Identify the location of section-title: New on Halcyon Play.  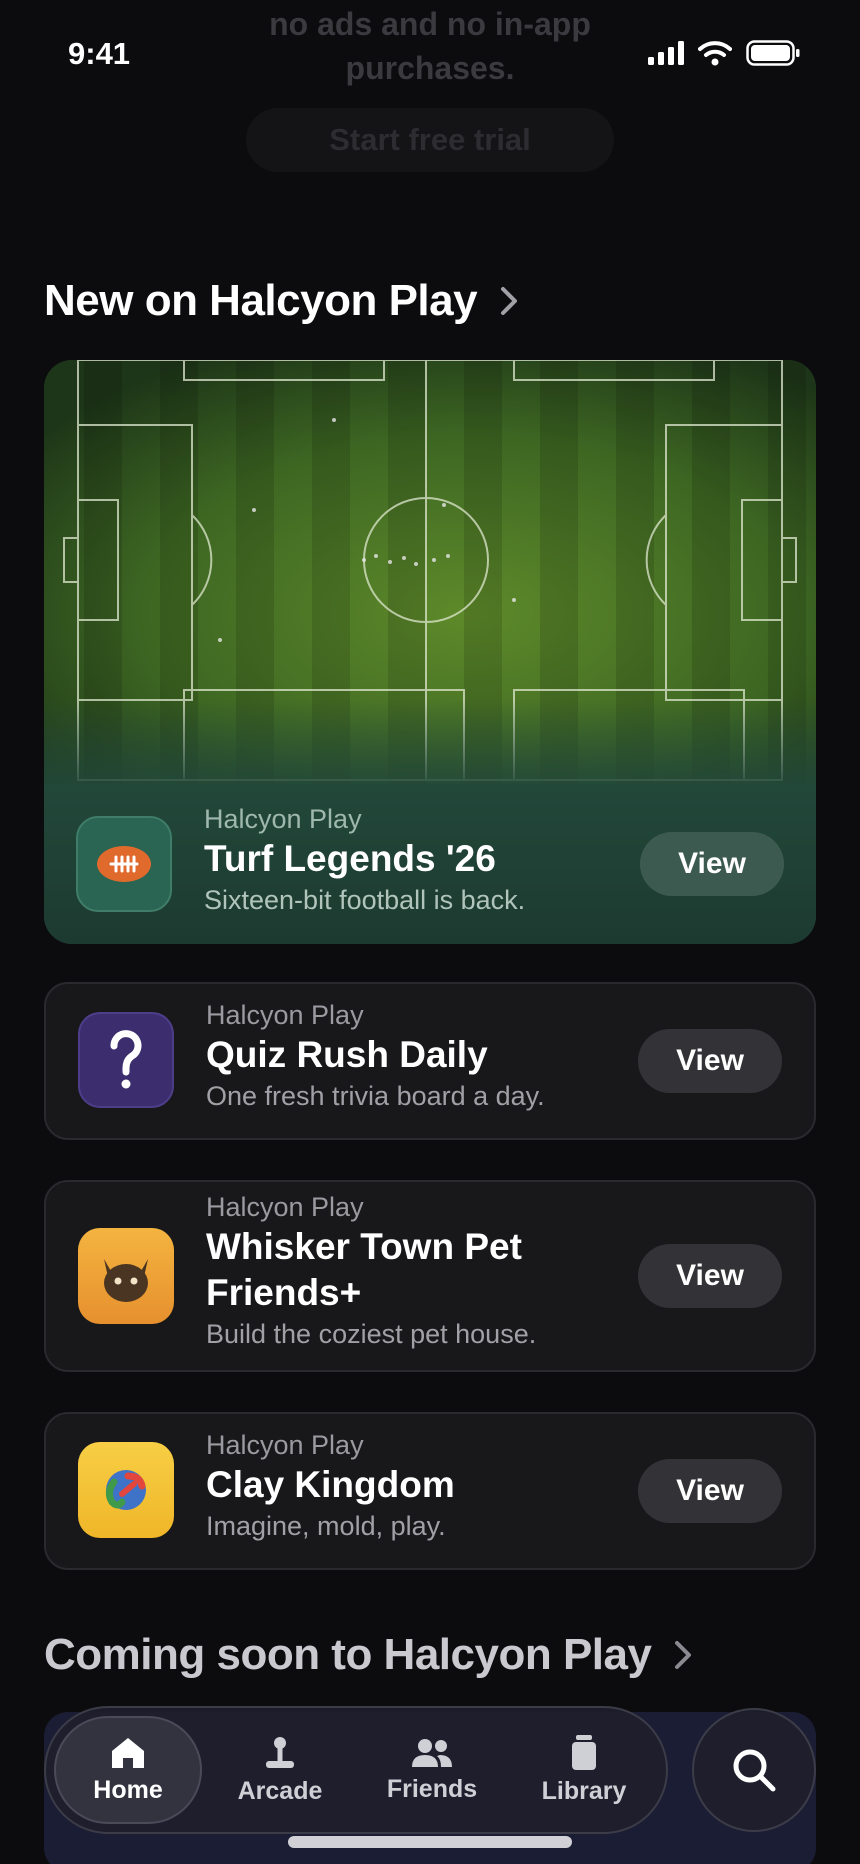
(261, 300).